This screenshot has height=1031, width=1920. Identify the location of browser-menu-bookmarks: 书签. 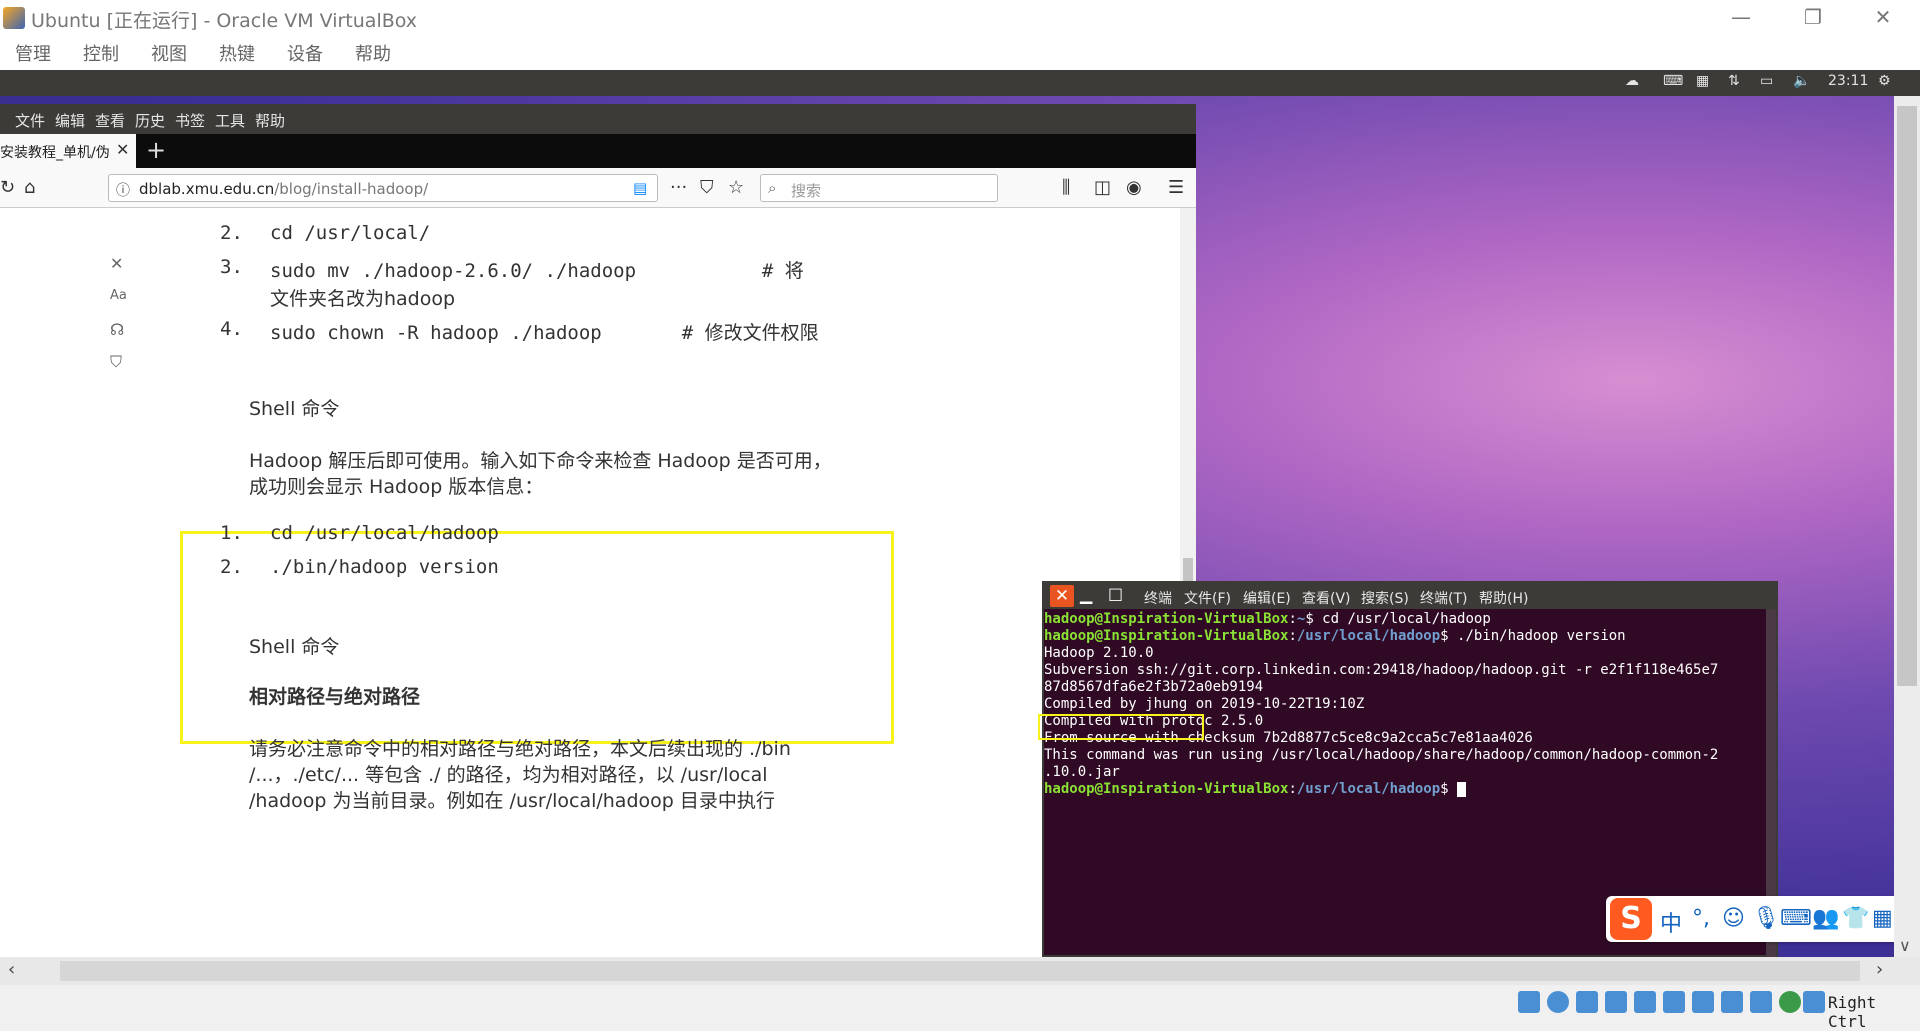
(190, 120).